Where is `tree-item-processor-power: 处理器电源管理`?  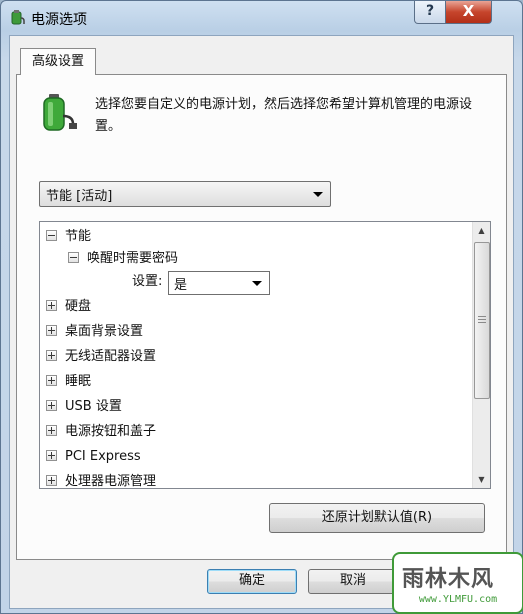
tree-item-processor-power: 处理器电源管理 is located at coordinates (101, 480).